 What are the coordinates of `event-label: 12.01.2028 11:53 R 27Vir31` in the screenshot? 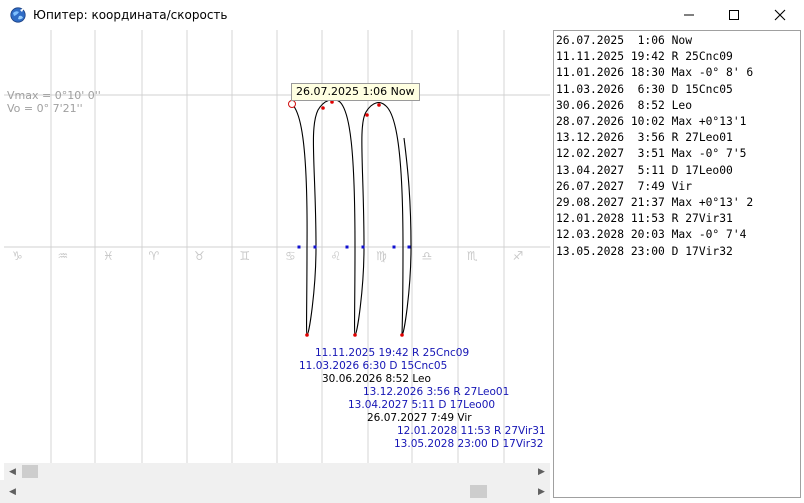 It's located at (471, 431).